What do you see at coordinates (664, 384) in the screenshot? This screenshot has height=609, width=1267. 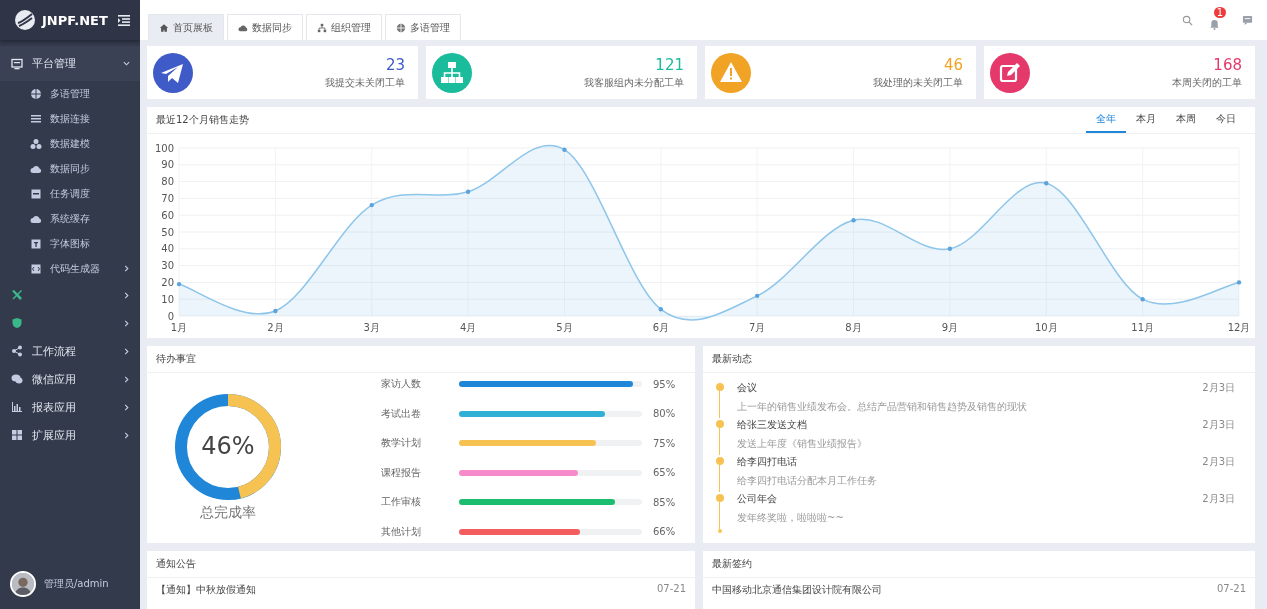 I see `task-percent: 95%` at bounding box center [664, 384].